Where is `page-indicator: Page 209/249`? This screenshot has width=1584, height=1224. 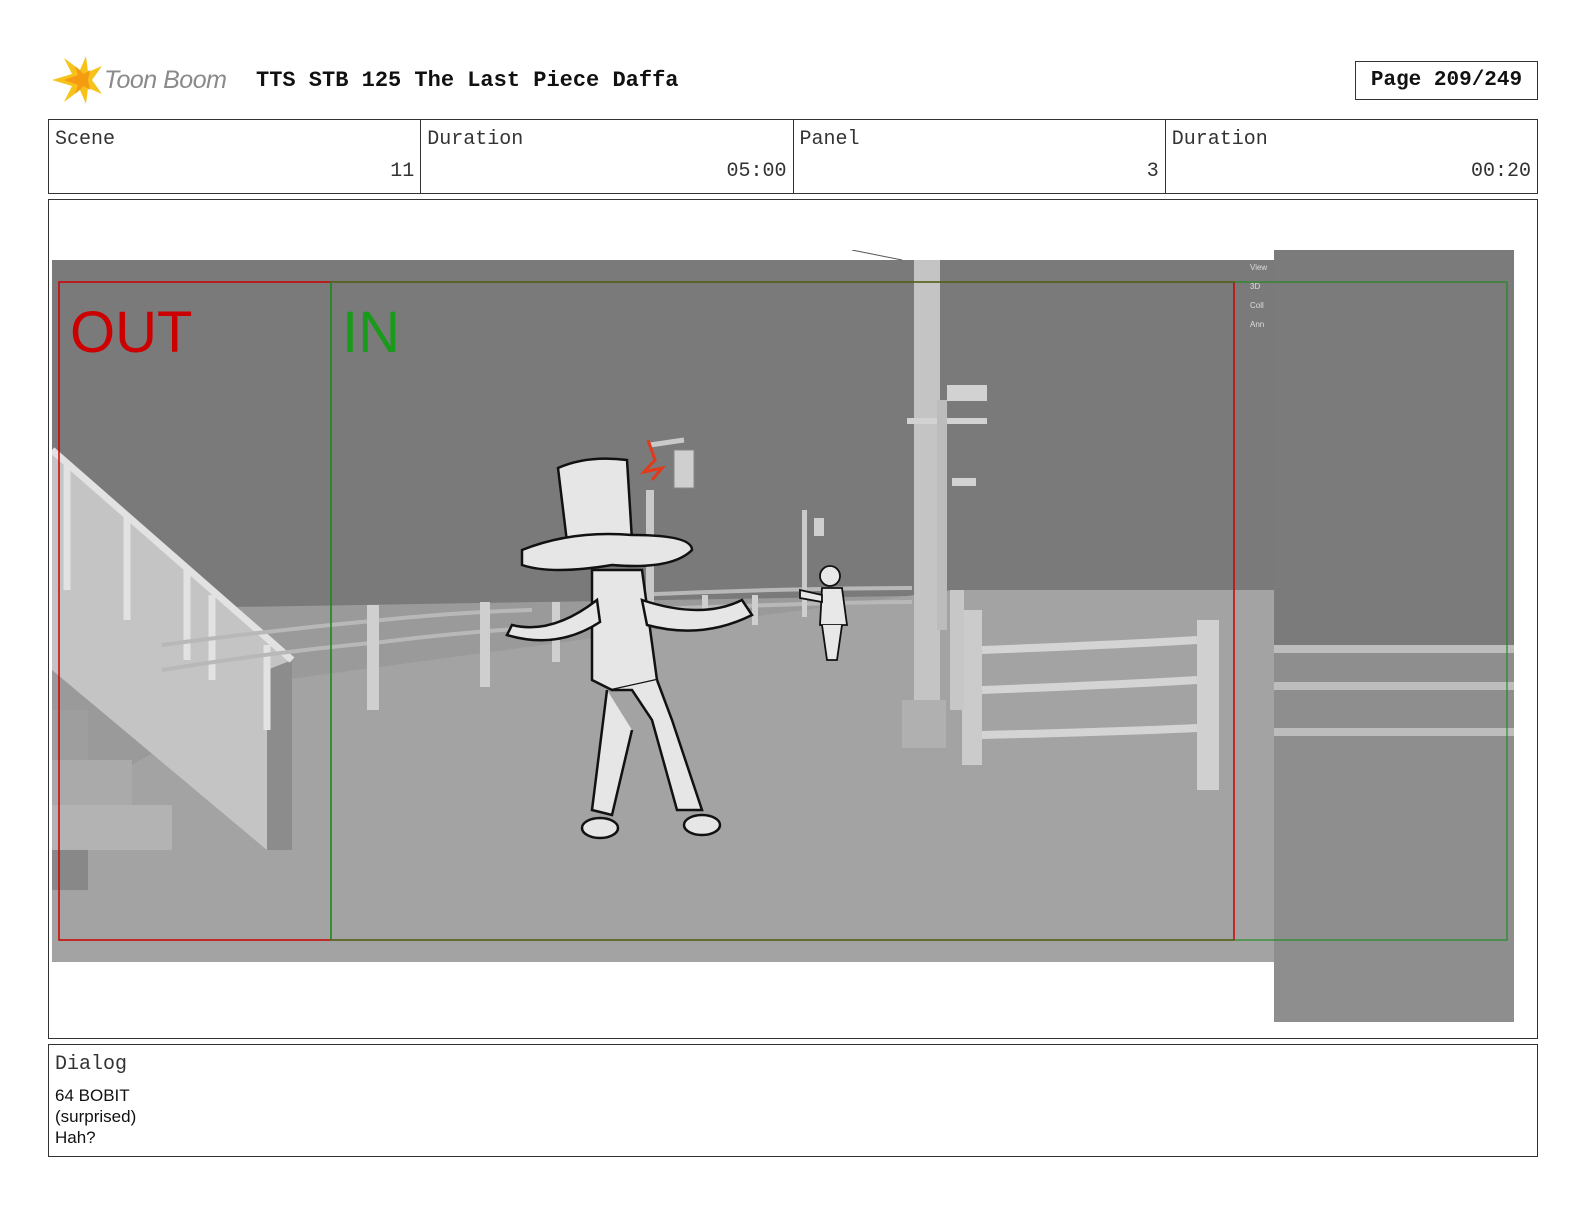
page-indicator: Page 209/249 is located at coordinates (1446, 80).